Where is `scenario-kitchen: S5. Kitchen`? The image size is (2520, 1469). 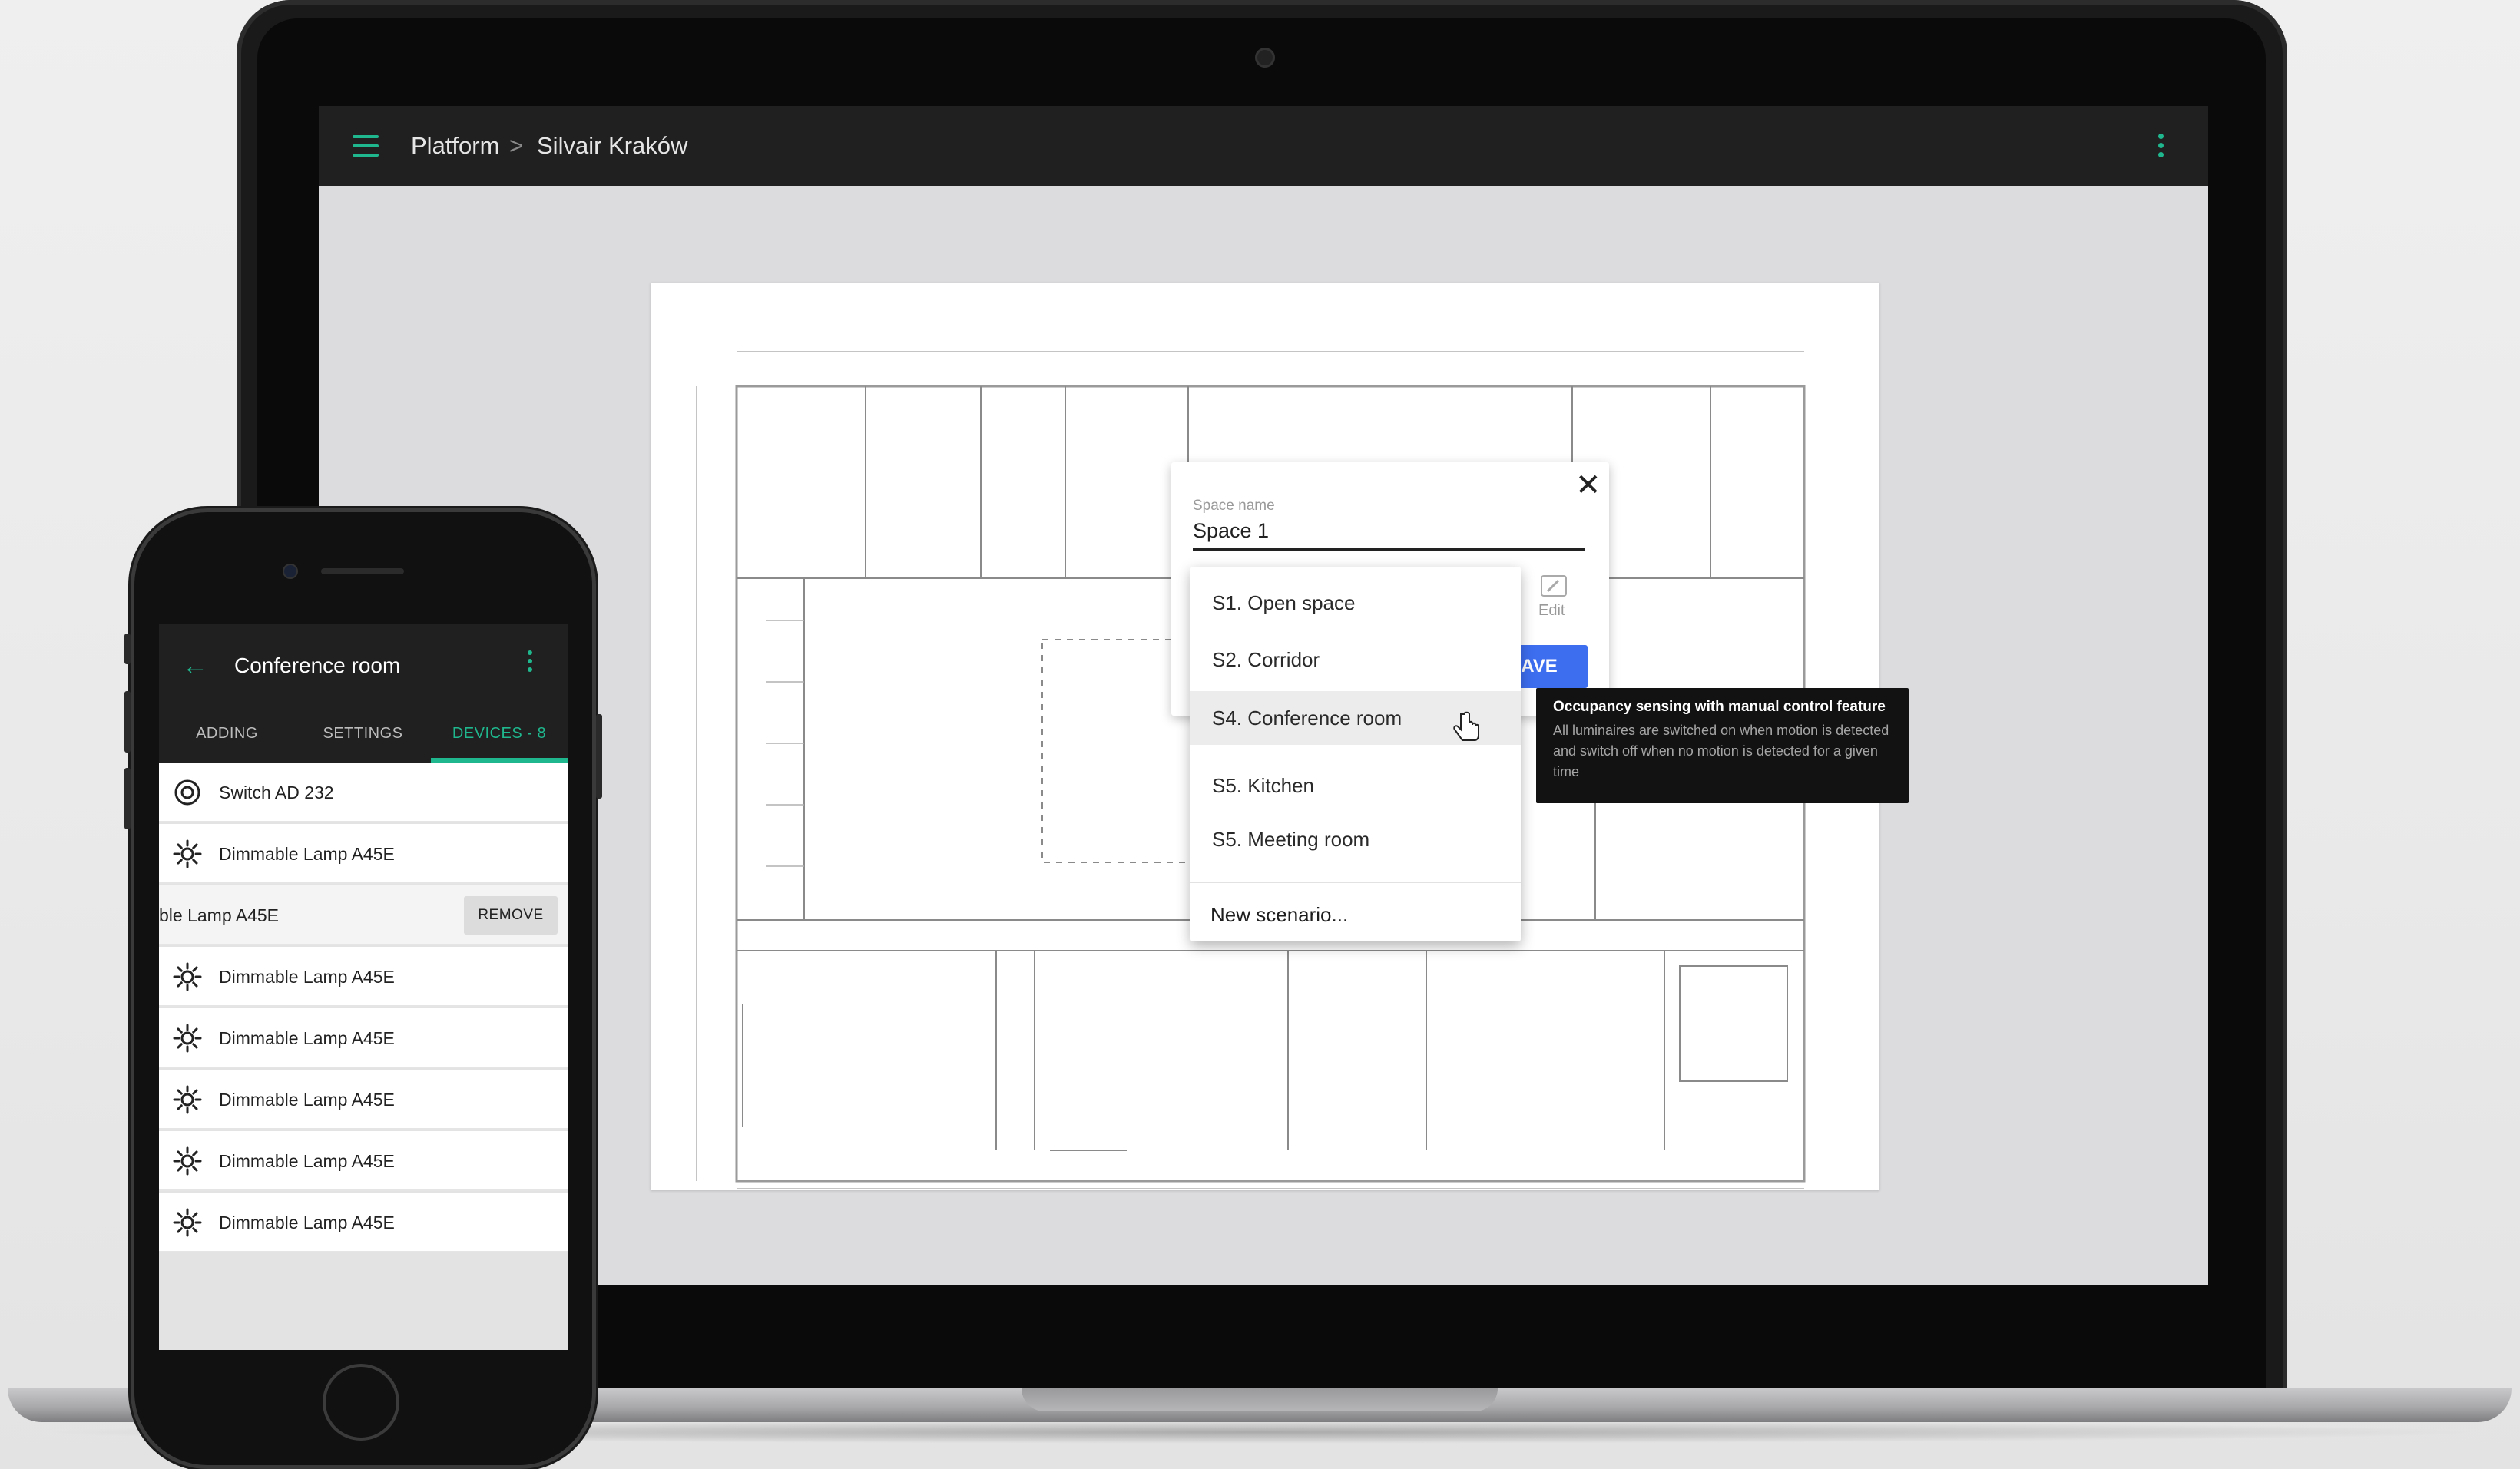 scenario-kitchen: S5. Kitchen is located at coordinates (1356, 785).